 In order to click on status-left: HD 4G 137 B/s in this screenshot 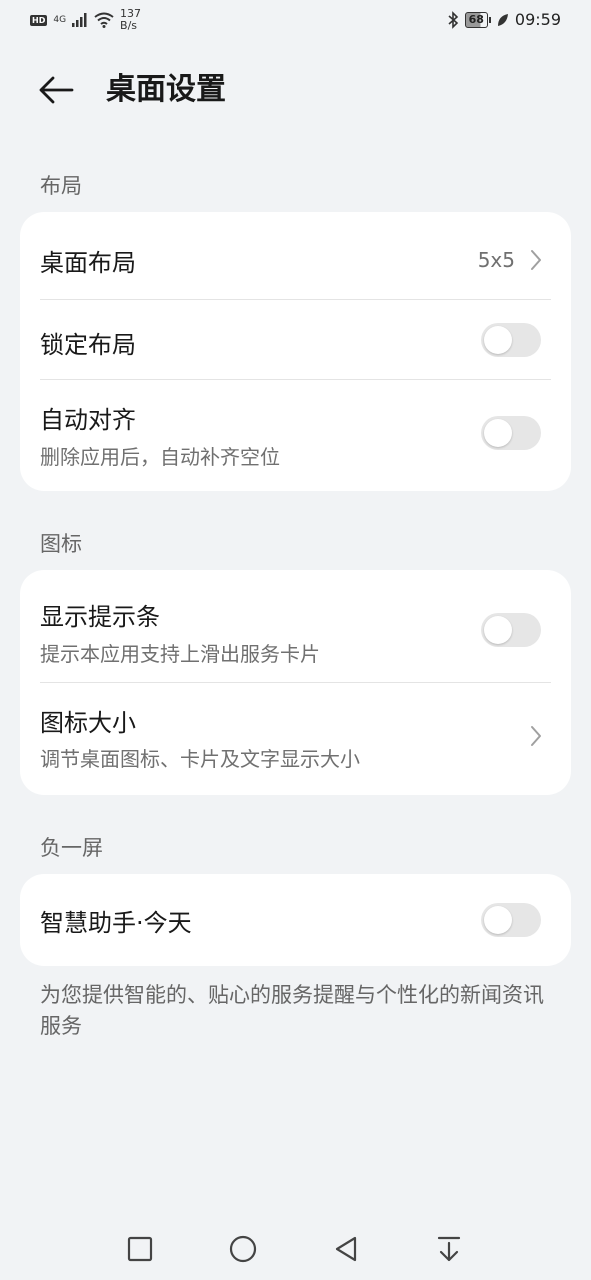, I will do `click(85, 20)`.